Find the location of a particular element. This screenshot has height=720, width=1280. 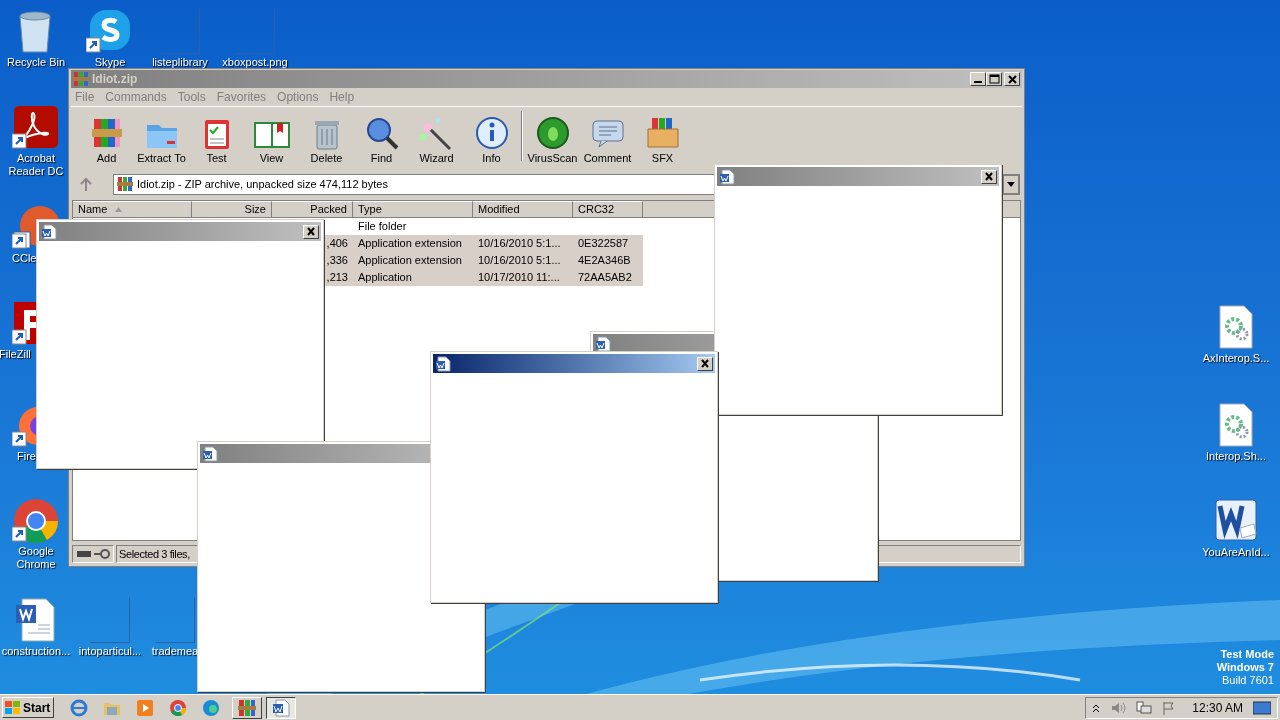

toolbar-button: Test is located at coordinates (216, 140).